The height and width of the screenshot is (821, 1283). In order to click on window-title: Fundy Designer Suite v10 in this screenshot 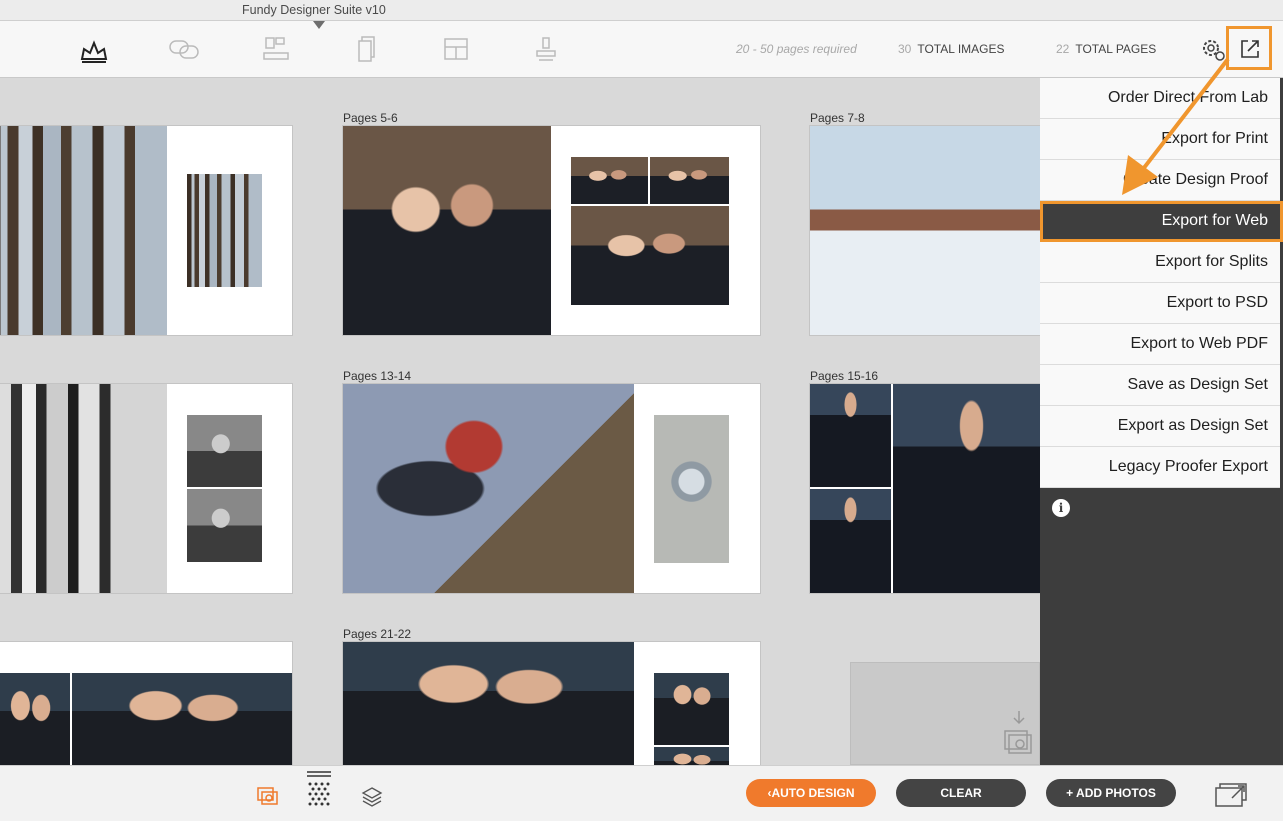, I will do `click(314, 10)`.